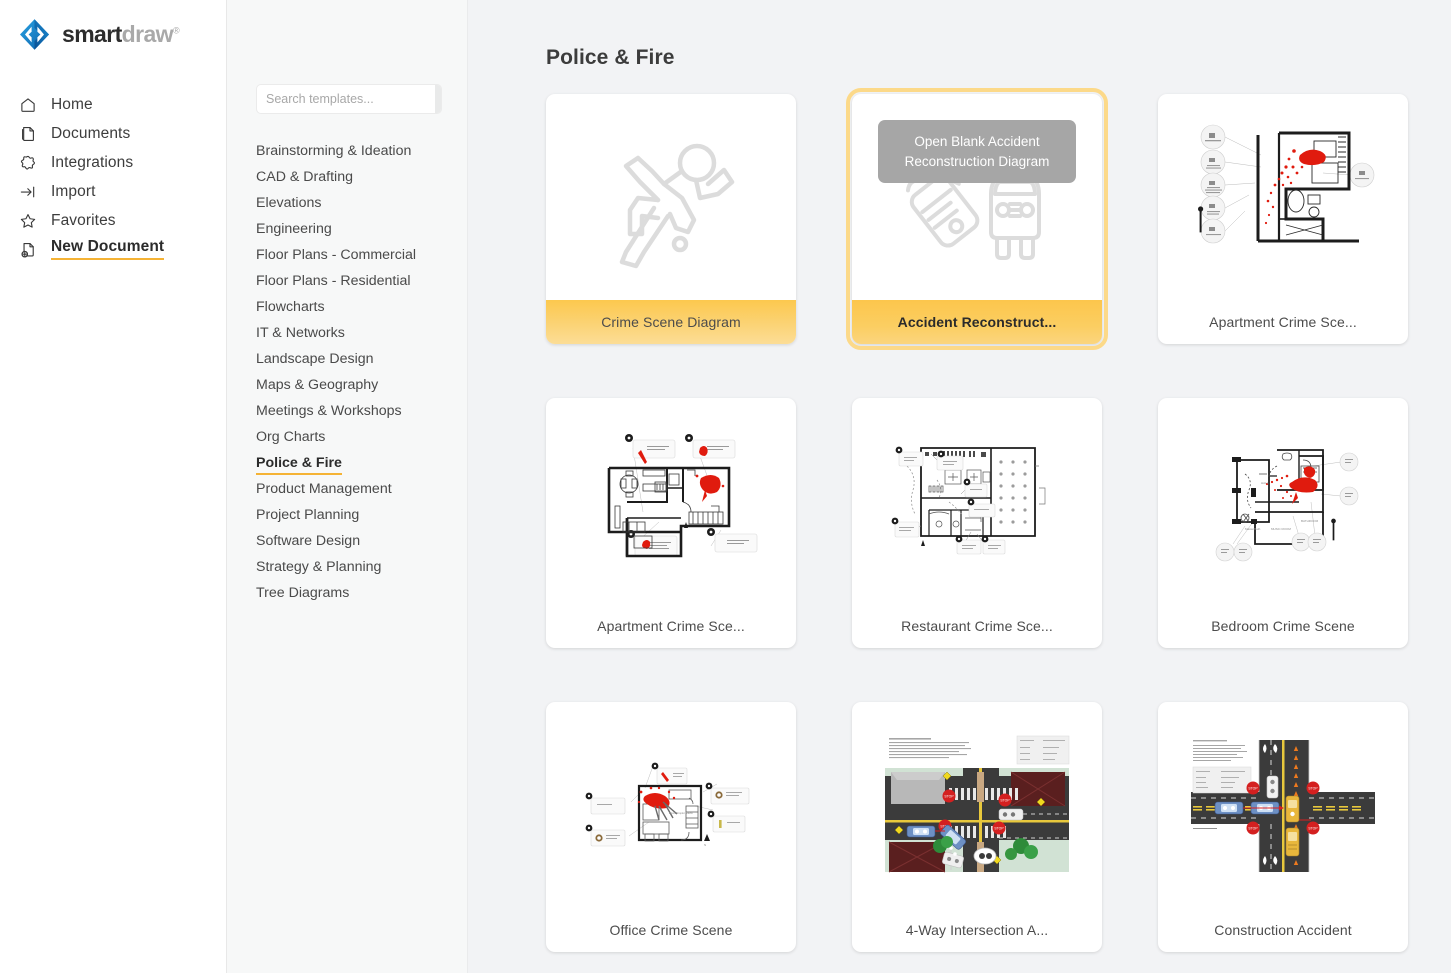 The width and height of the screenshot is (1451, 973). I want to click on category-item-maps-geography: Maps & Geography, so click(361, 385).